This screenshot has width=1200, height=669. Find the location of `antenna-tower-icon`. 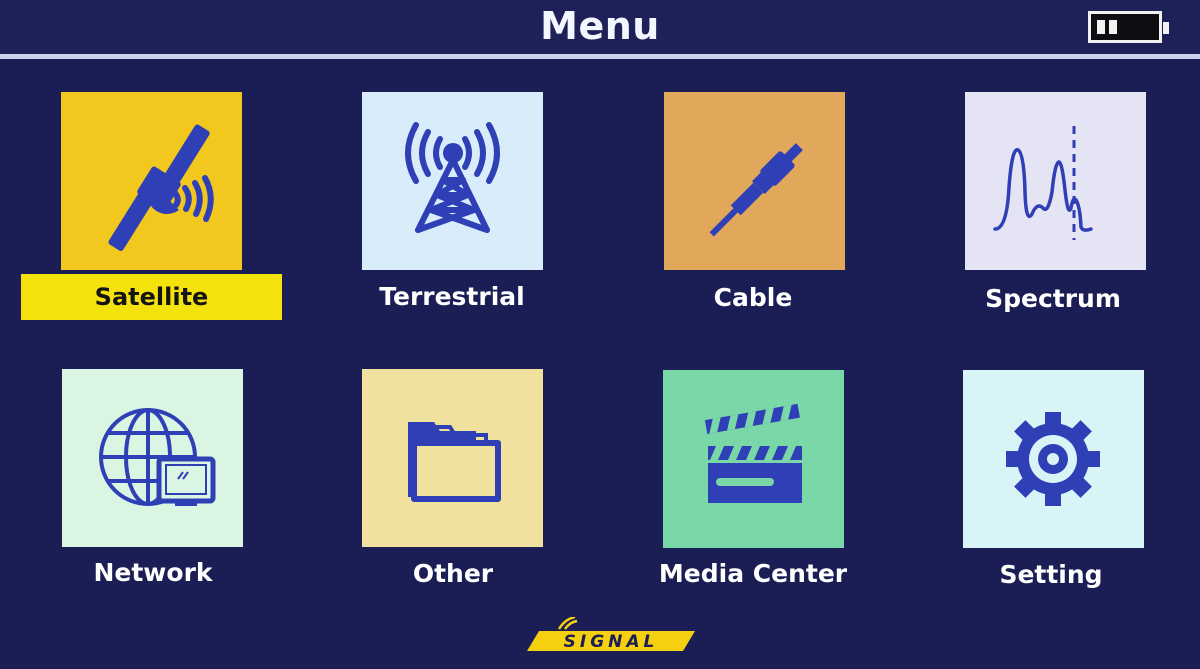

antenna-tower-icon is located at coordinates (452, 181).